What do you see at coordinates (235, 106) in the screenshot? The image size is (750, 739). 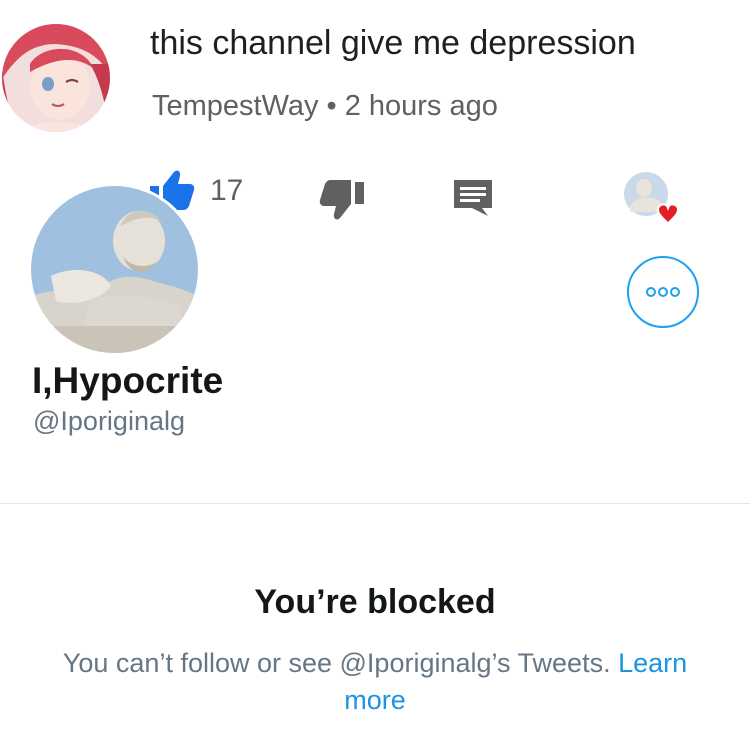 I see `comment-author: TempestWay` at bounding box center [235, 106].